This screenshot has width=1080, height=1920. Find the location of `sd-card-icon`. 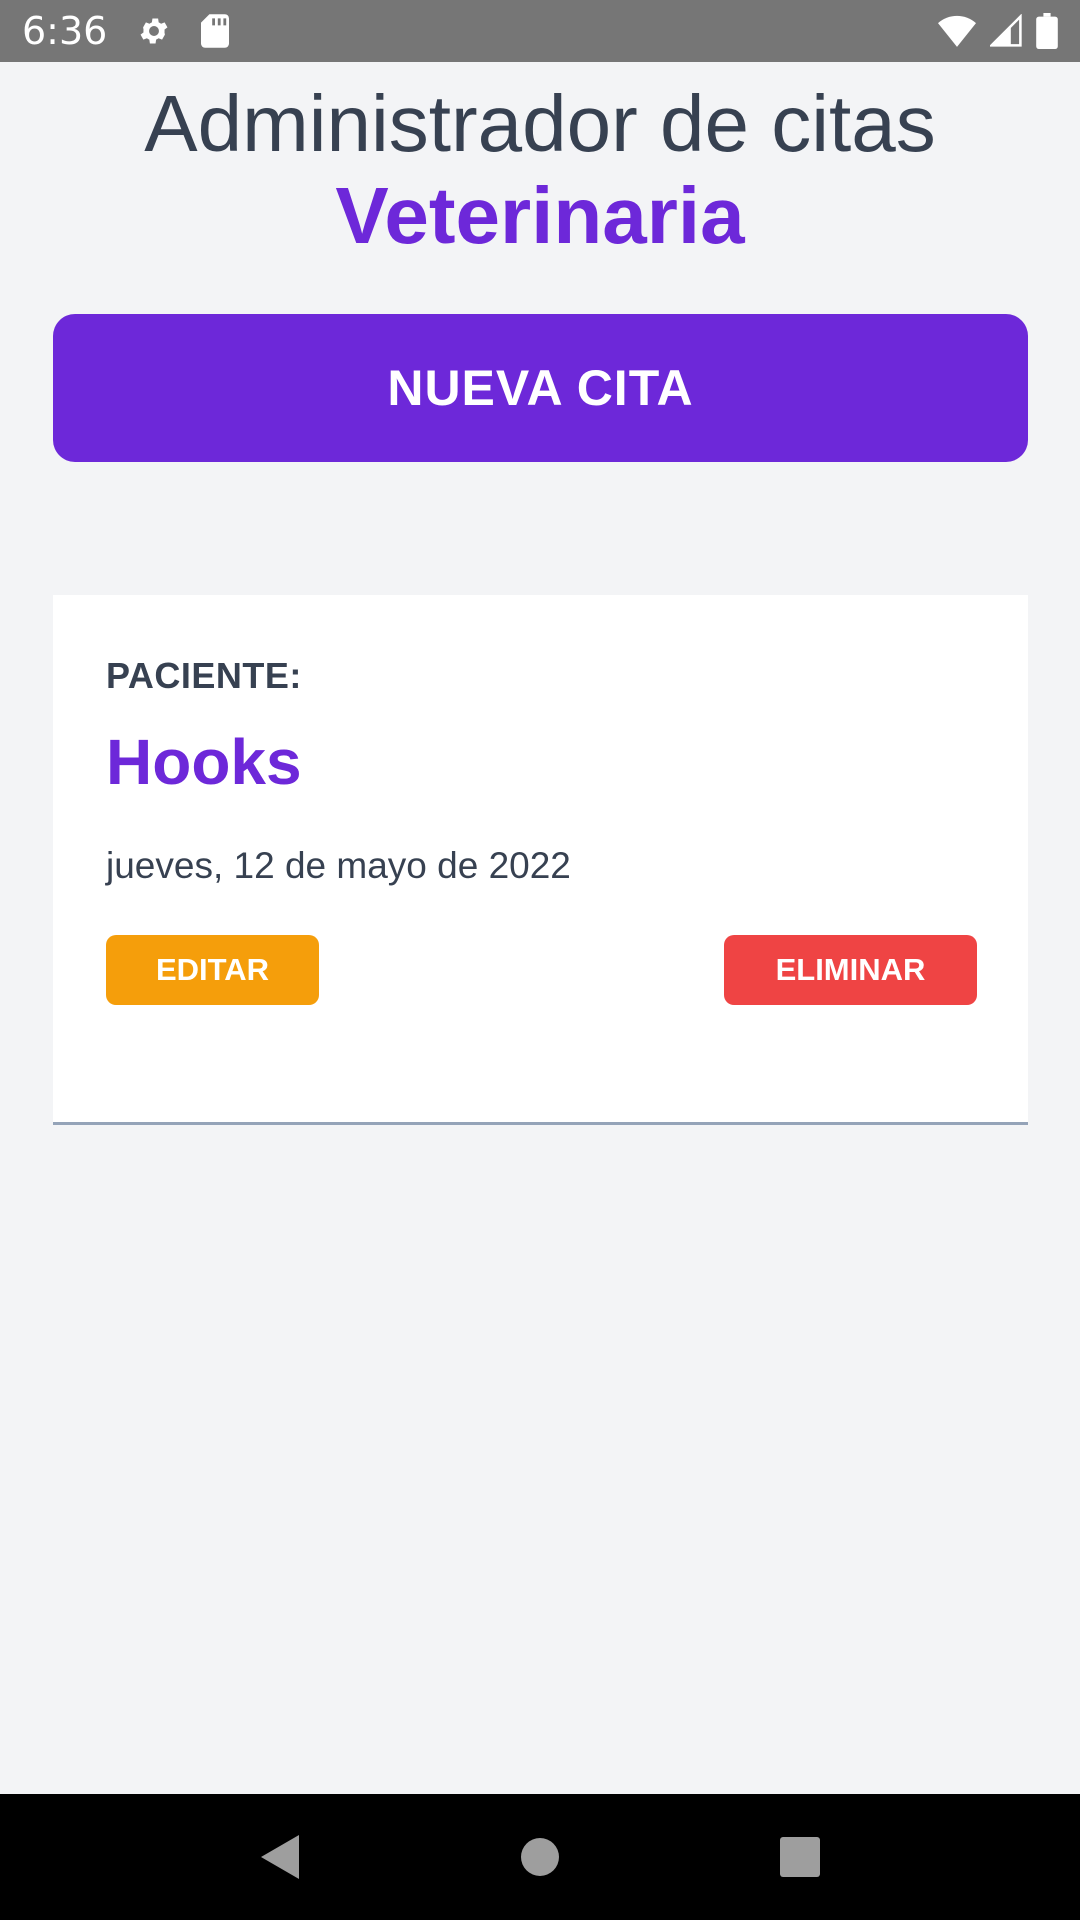

sd-card-icon is located at coordinates (215, 31).